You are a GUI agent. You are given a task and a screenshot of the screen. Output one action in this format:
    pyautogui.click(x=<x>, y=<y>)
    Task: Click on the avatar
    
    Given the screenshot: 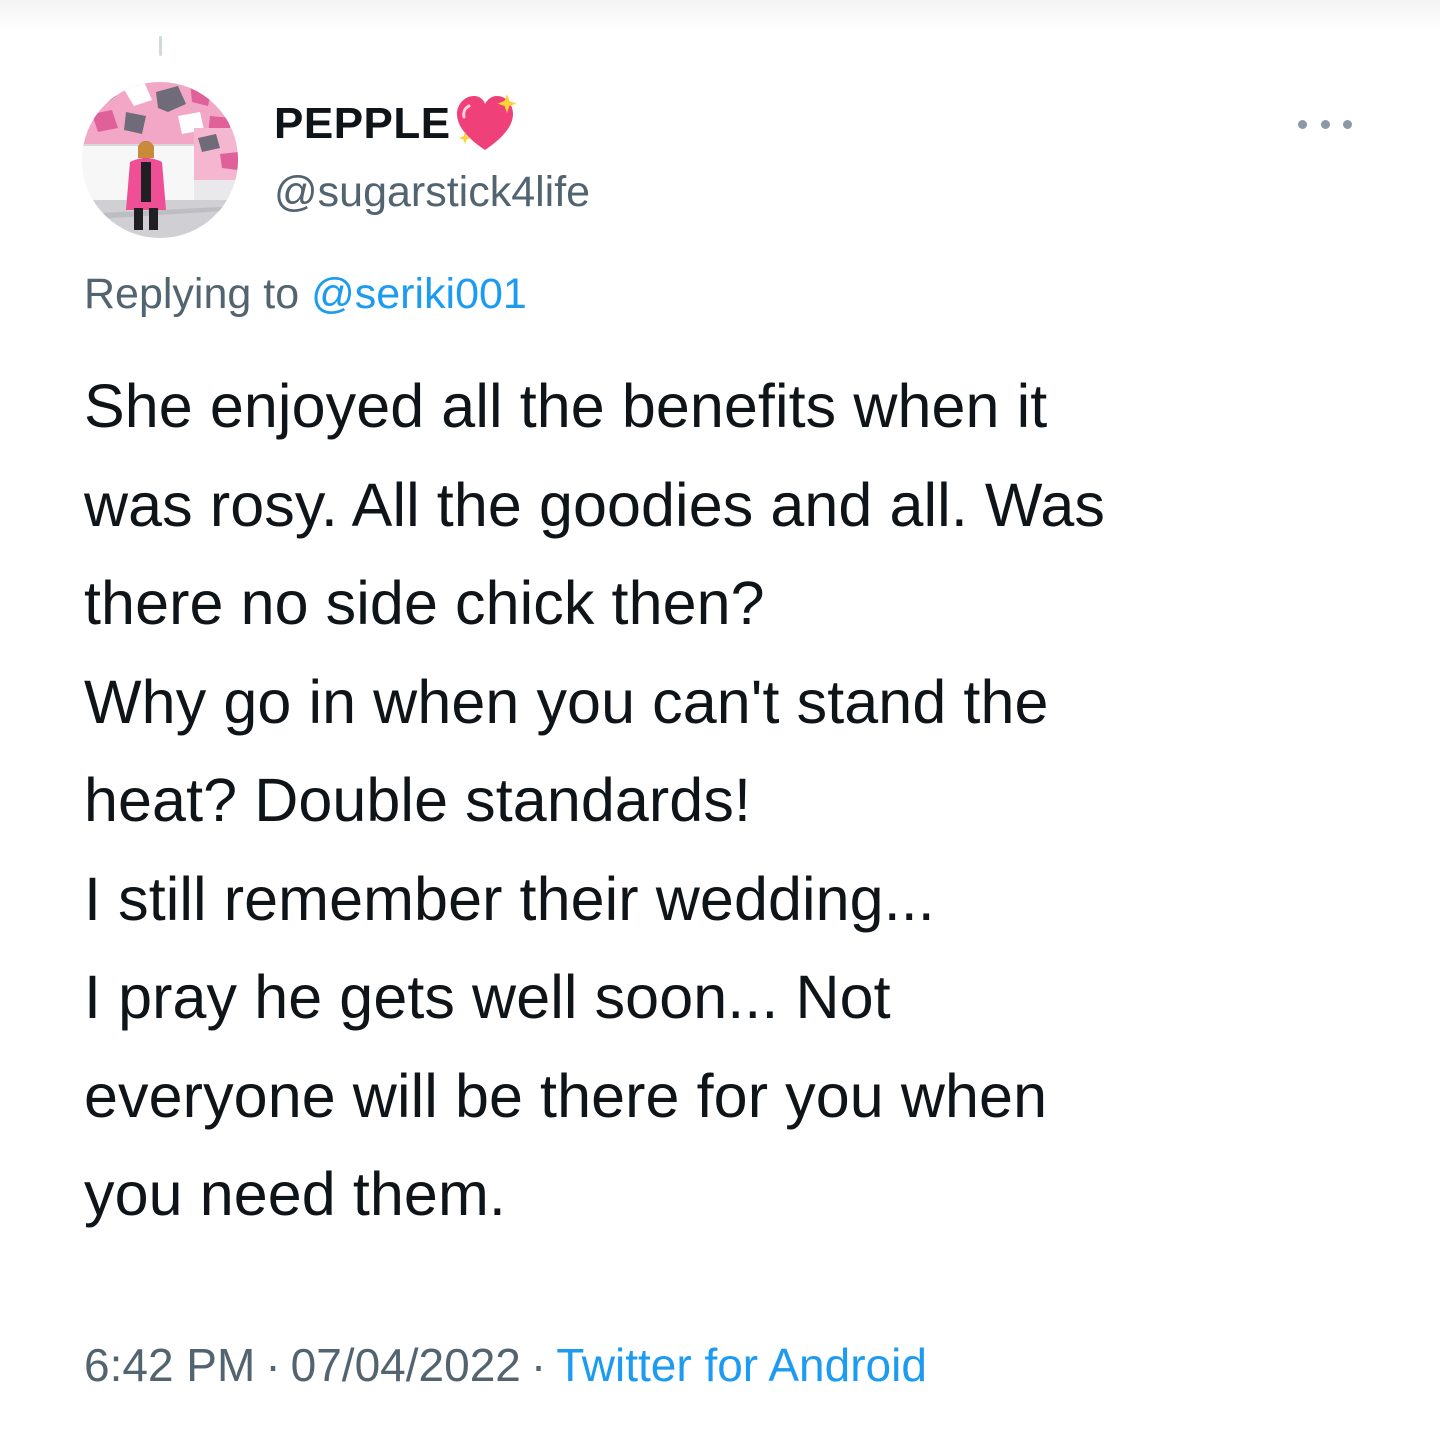 What is the action you would take?
    pyautogui.click(x=160, y=160)
    